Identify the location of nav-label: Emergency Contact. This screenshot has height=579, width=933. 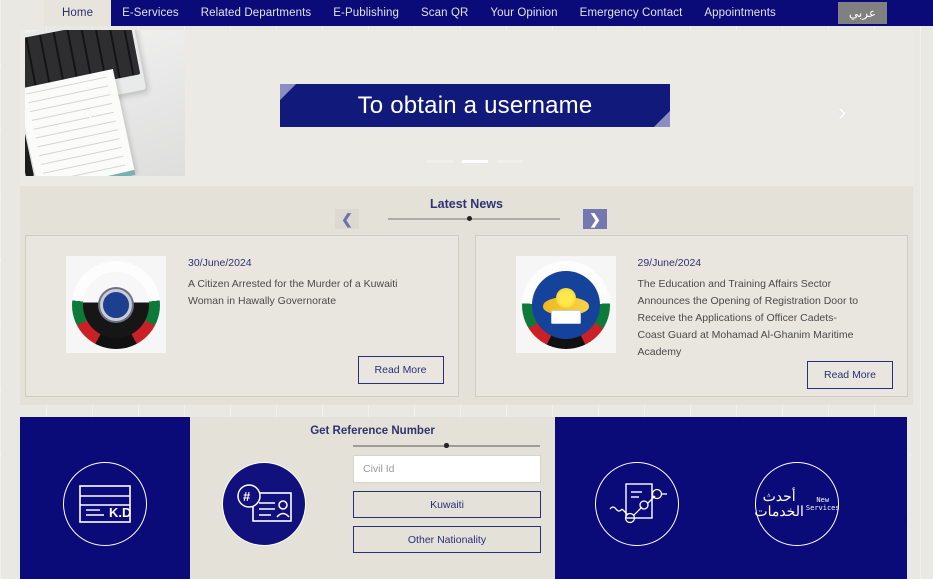
(631, 13).